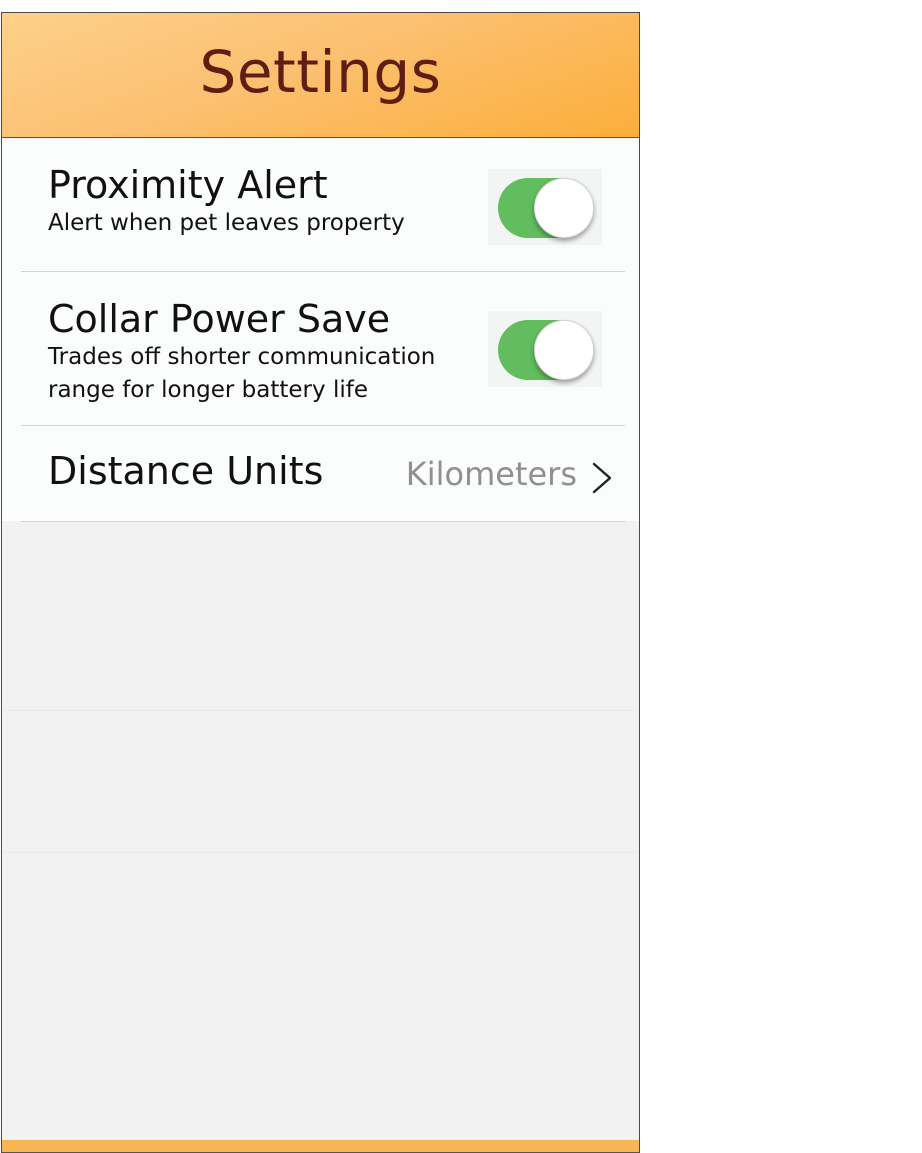 Image resolution: width=922 pixels, height=1153 pixels. What do you see at coordinates (186, 471) in the screenshot?
I see `setting-title: Distance Units` at bounding box center [186, 471].